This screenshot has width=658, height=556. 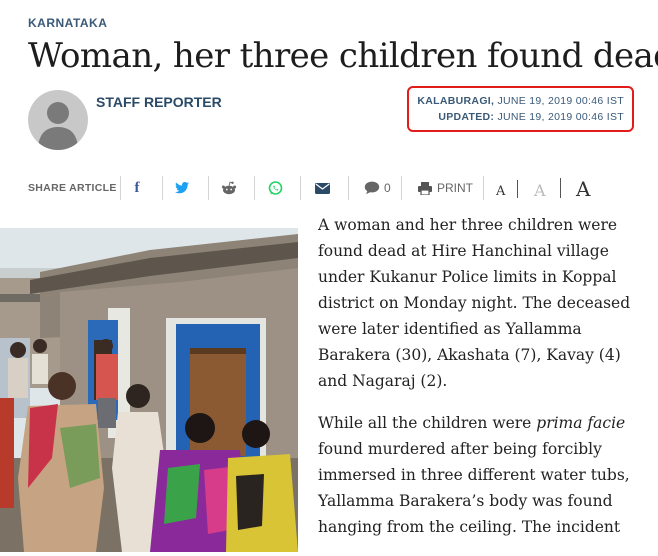 What do you see at coordinates (229, 188) in the screenshot?
I see `reddit-icon` at bounding box center [229, 188].